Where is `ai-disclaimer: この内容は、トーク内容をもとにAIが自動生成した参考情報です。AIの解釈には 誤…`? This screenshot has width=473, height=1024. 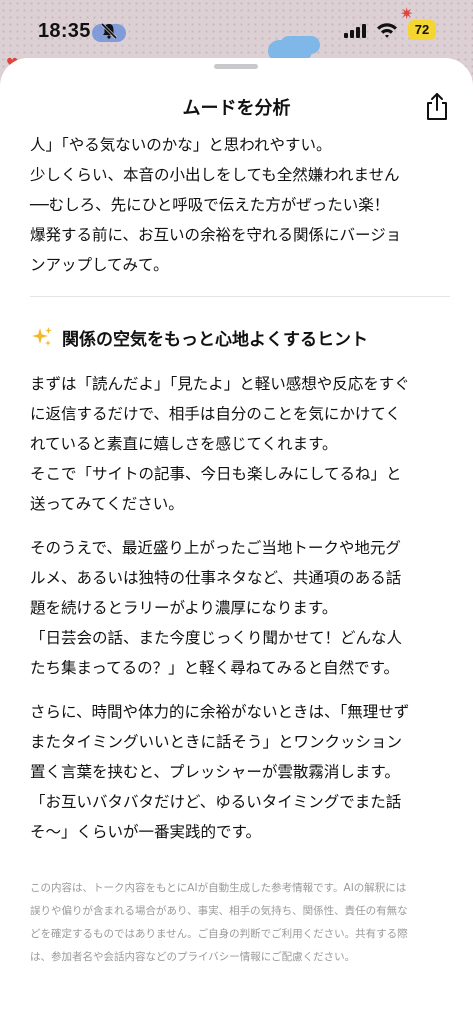
ai-disclaimer: この内容は、トーク内容をもとにAIが自動生成した参考情報です。AIの解釈には 誤… is located at coordinates (219, 922).